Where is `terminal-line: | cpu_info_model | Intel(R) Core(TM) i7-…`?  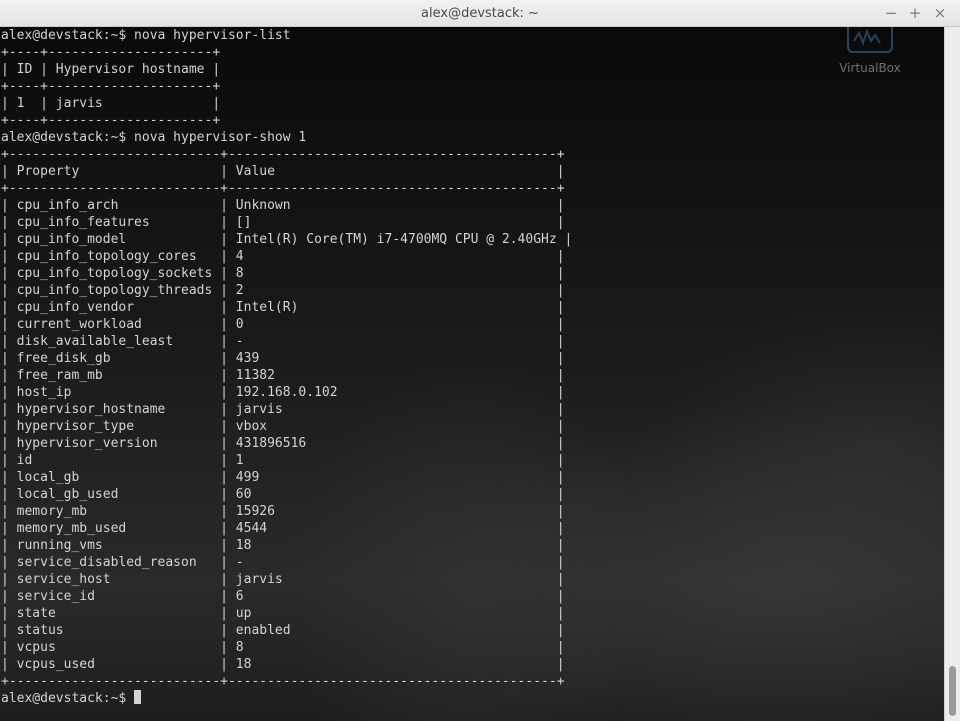
terminal-line: | cpu_info_model | Intel(R) Core(TM) i7-… is located at coordinates (287, 239).